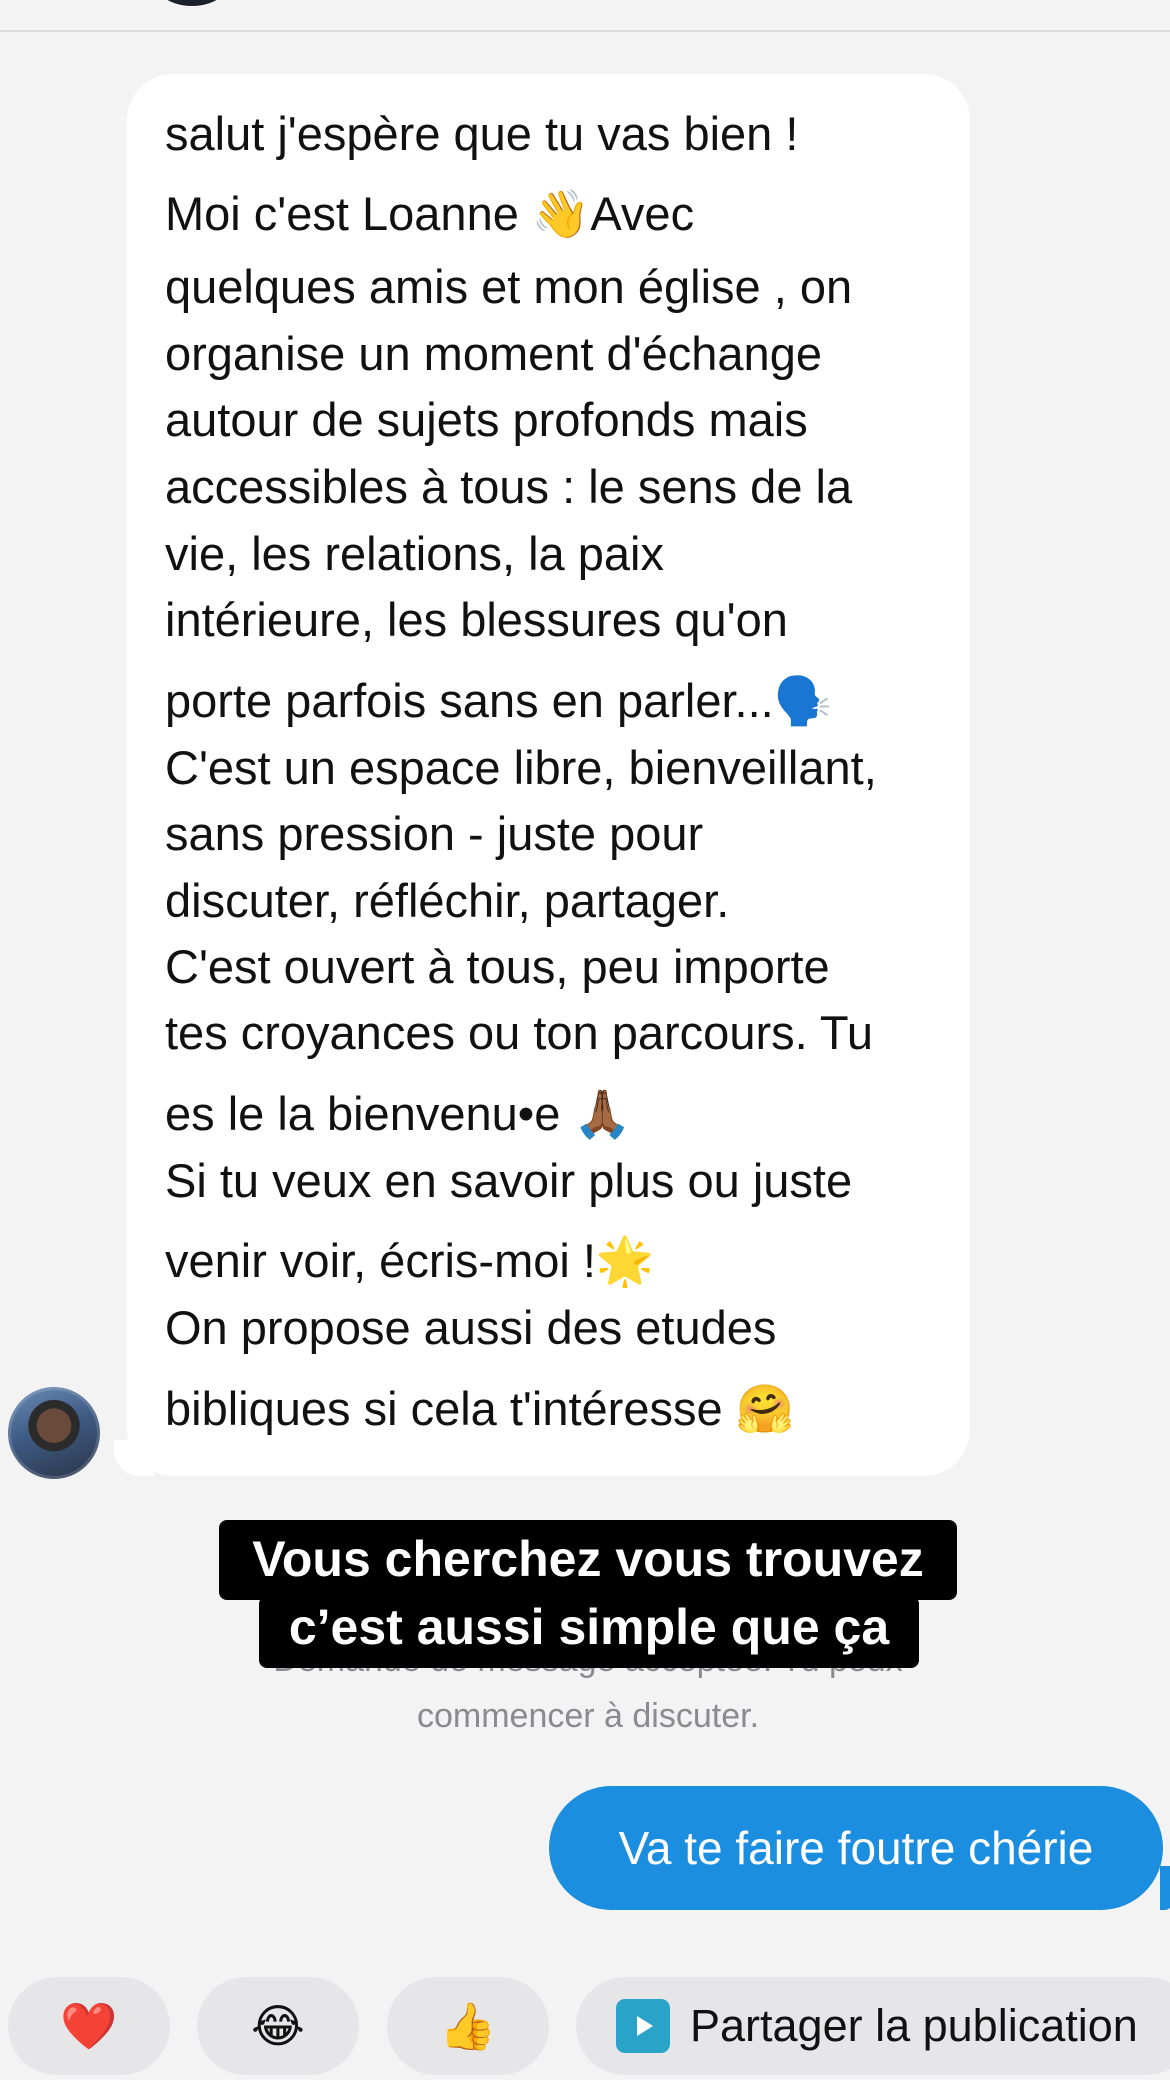 Image resolution: width=1170 pixels, height=2080 pixels. What do you see at coordinates (856, 1848) in the screenshot?
I see `outgoing-message-bubble: Va te faire foutre chérie` at bounding box center [856, 1848].